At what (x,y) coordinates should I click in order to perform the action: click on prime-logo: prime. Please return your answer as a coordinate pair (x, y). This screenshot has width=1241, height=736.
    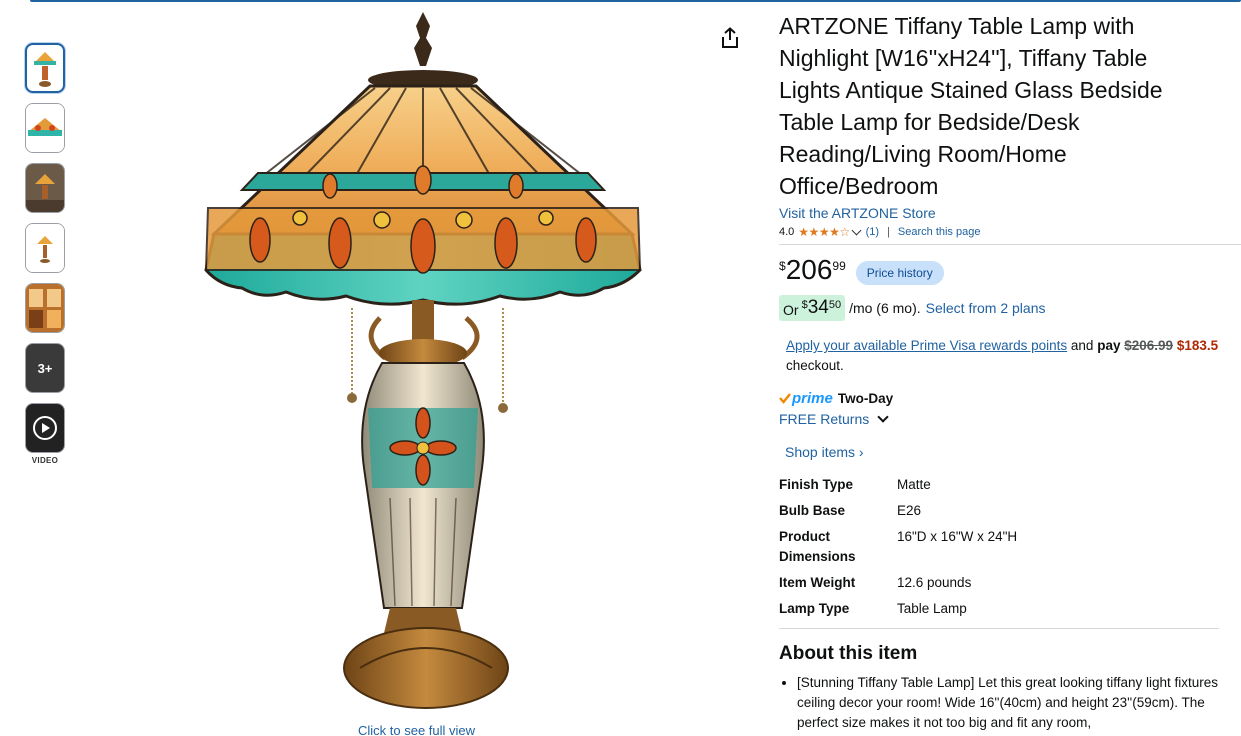
    Looking at the image, I should click on (812, 398).